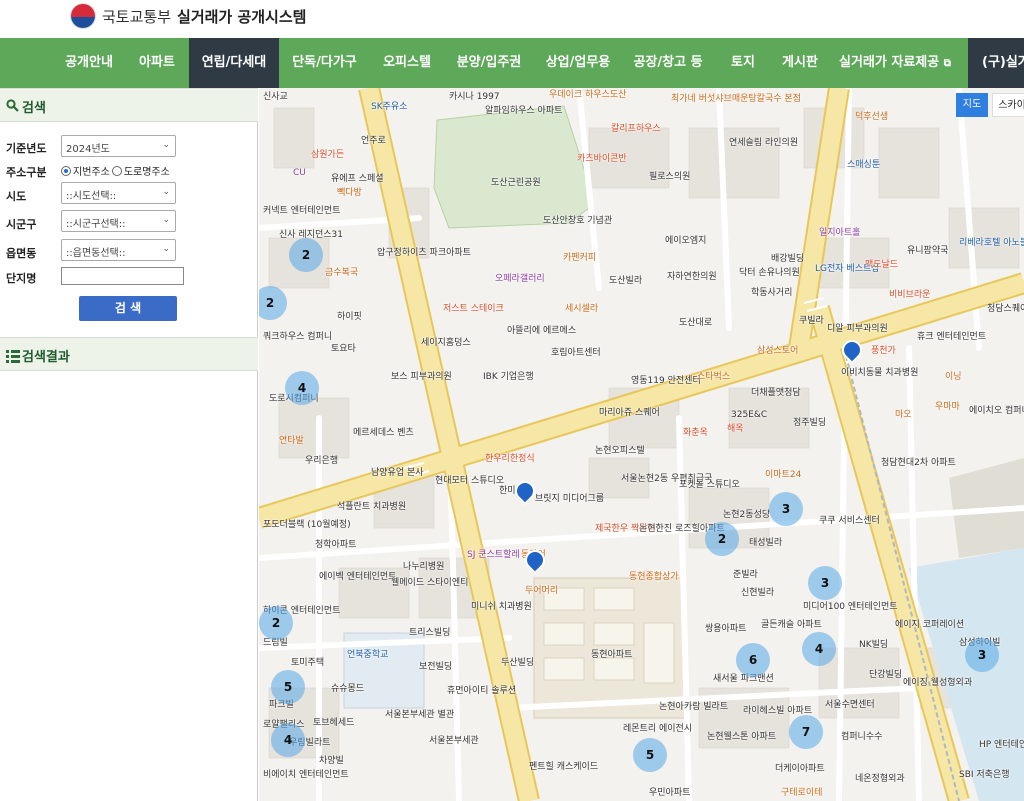 Image resolution: width=1024 pixels, height=801 pixels. Describe the element at coordinates (840, 233) in the screenshot. I see `map-label: 일지아트홀` at that location.